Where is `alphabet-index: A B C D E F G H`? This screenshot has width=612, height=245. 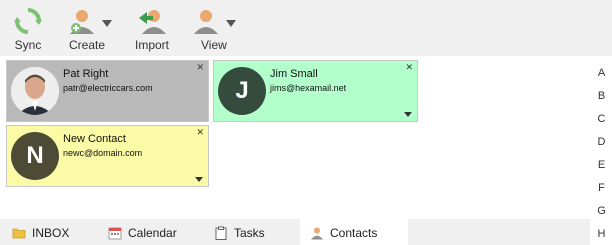 alphabet-index: A B C D E F G H is located at coordinates (601, 153).